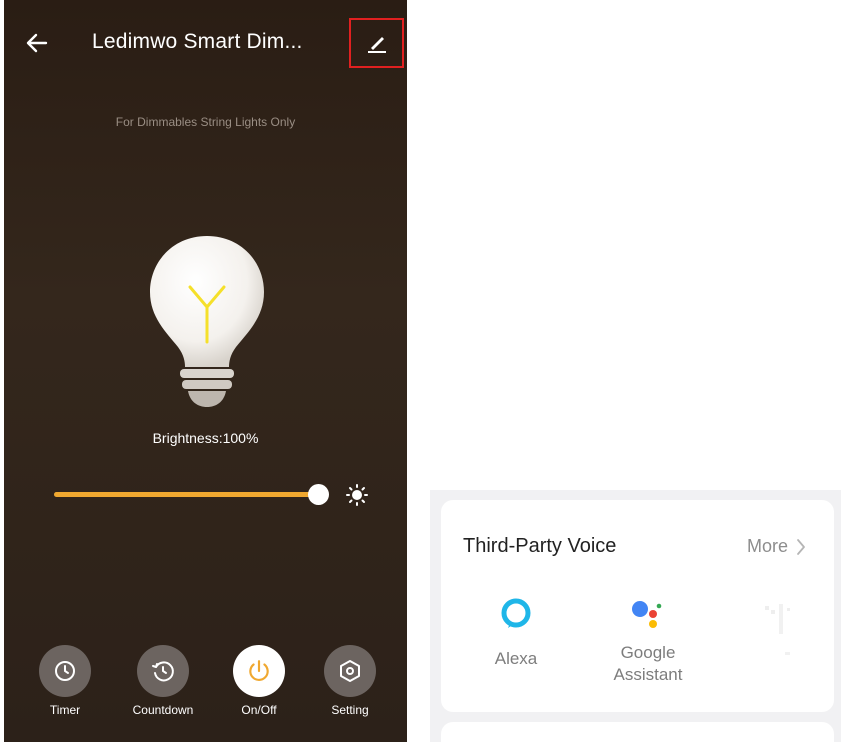  I want to click on more-label: More, so click(767, 546).